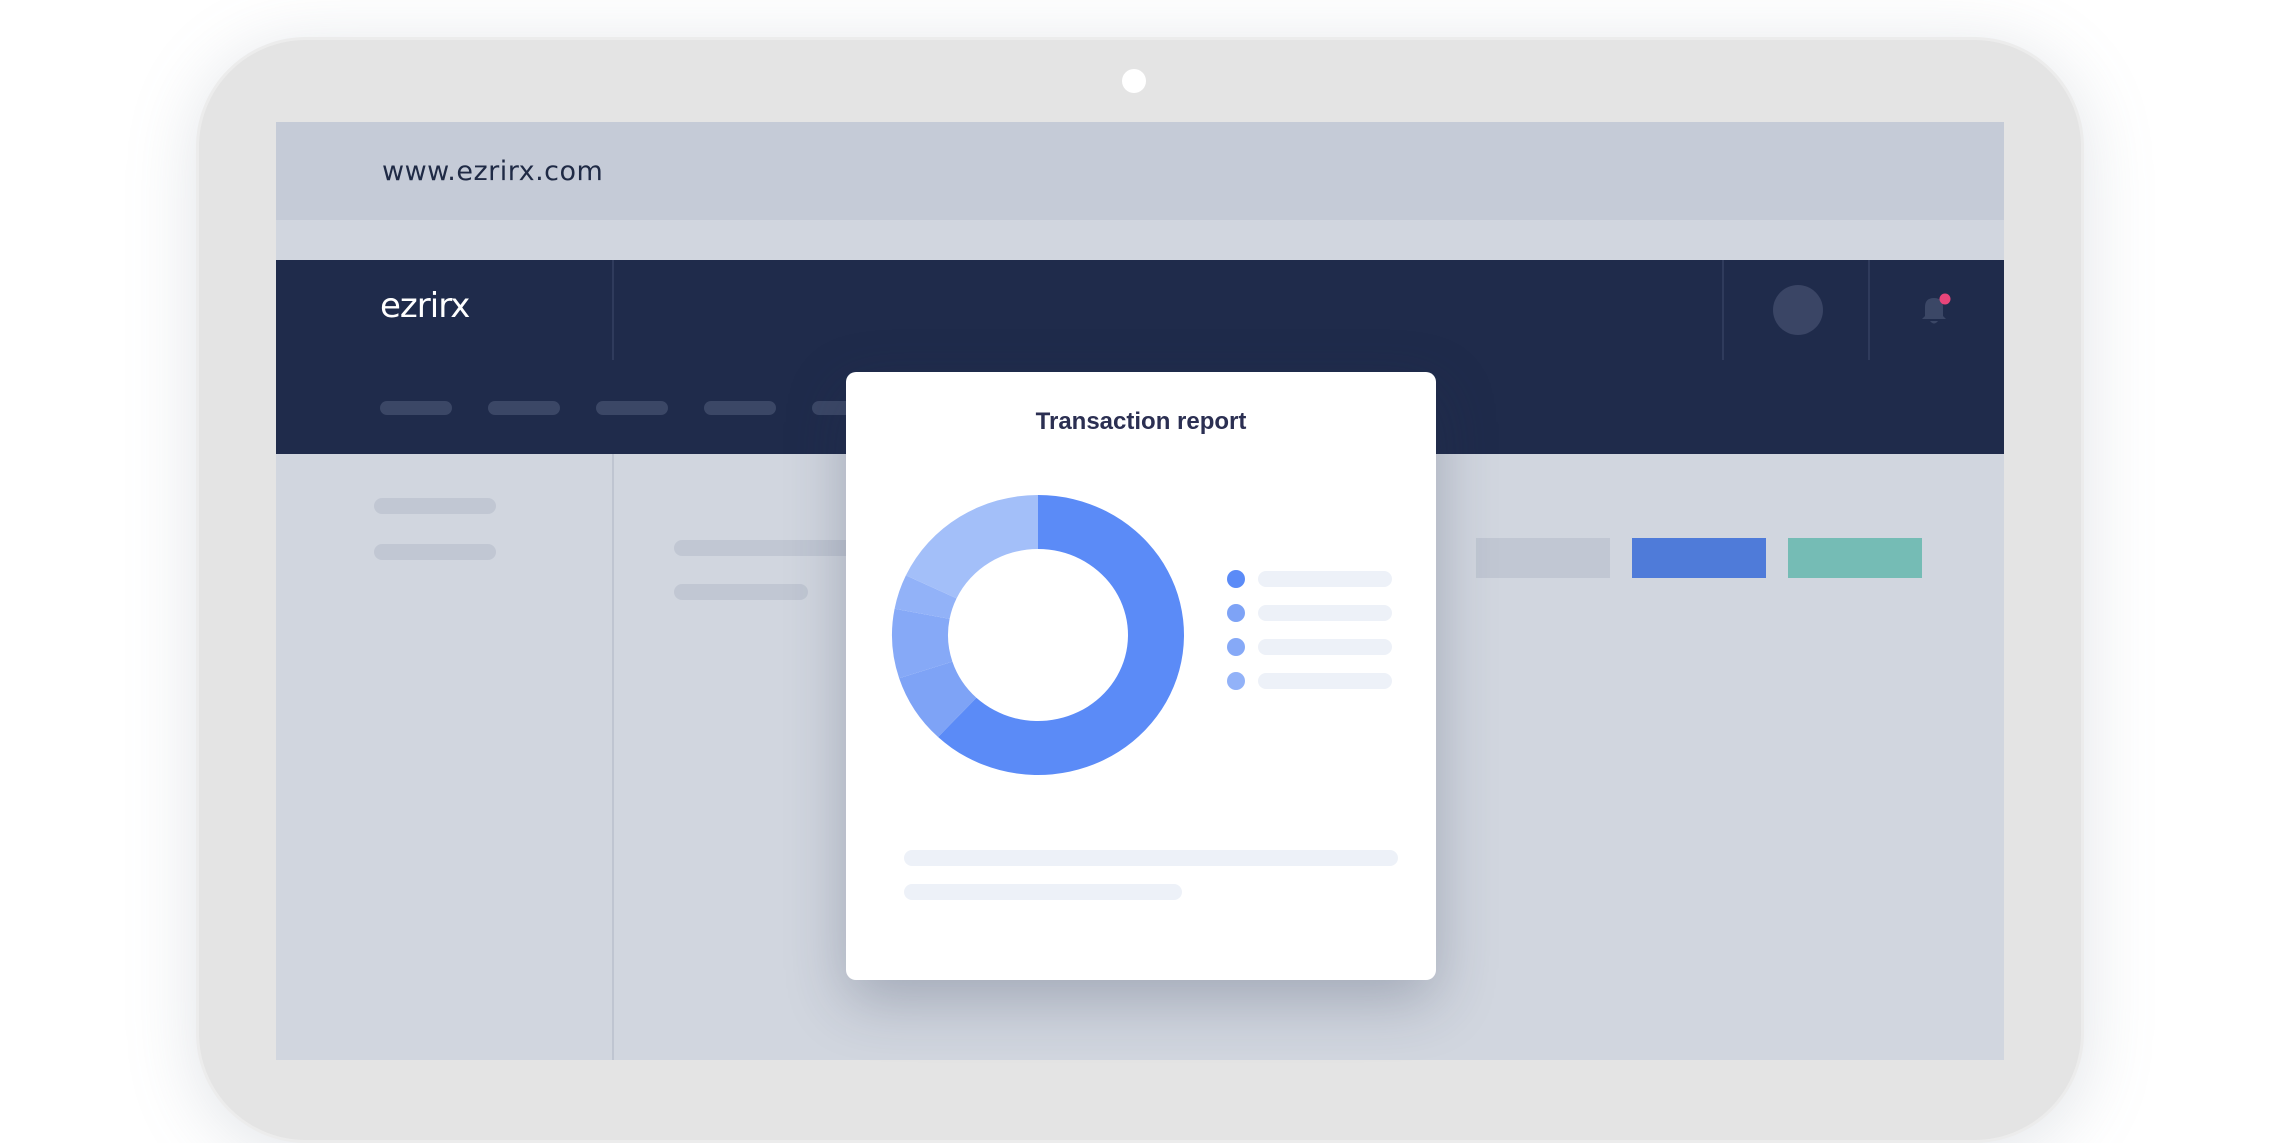  Describe the element at coordinates (1140, 310) in the screenshot. I see `app-header: ezrirx` at that location.